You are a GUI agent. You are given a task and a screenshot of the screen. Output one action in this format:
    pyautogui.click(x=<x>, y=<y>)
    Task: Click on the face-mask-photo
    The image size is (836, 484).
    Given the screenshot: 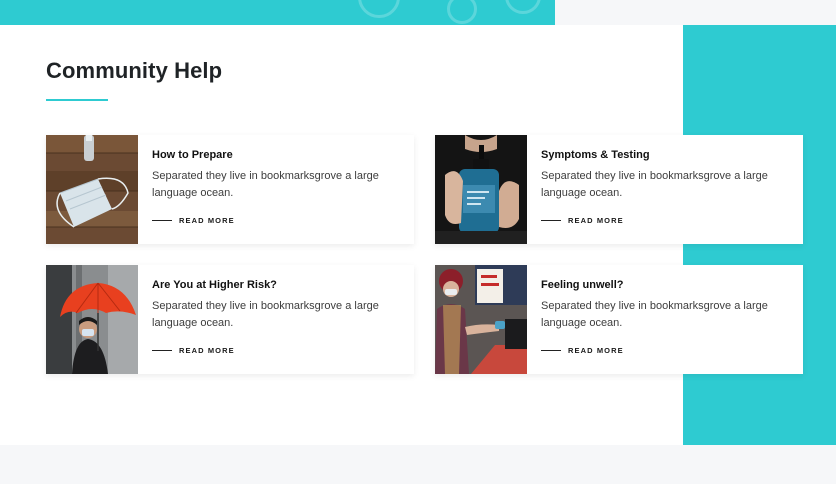 What is the action you would take?
    pyautogui.click(x=92, y=189)
    